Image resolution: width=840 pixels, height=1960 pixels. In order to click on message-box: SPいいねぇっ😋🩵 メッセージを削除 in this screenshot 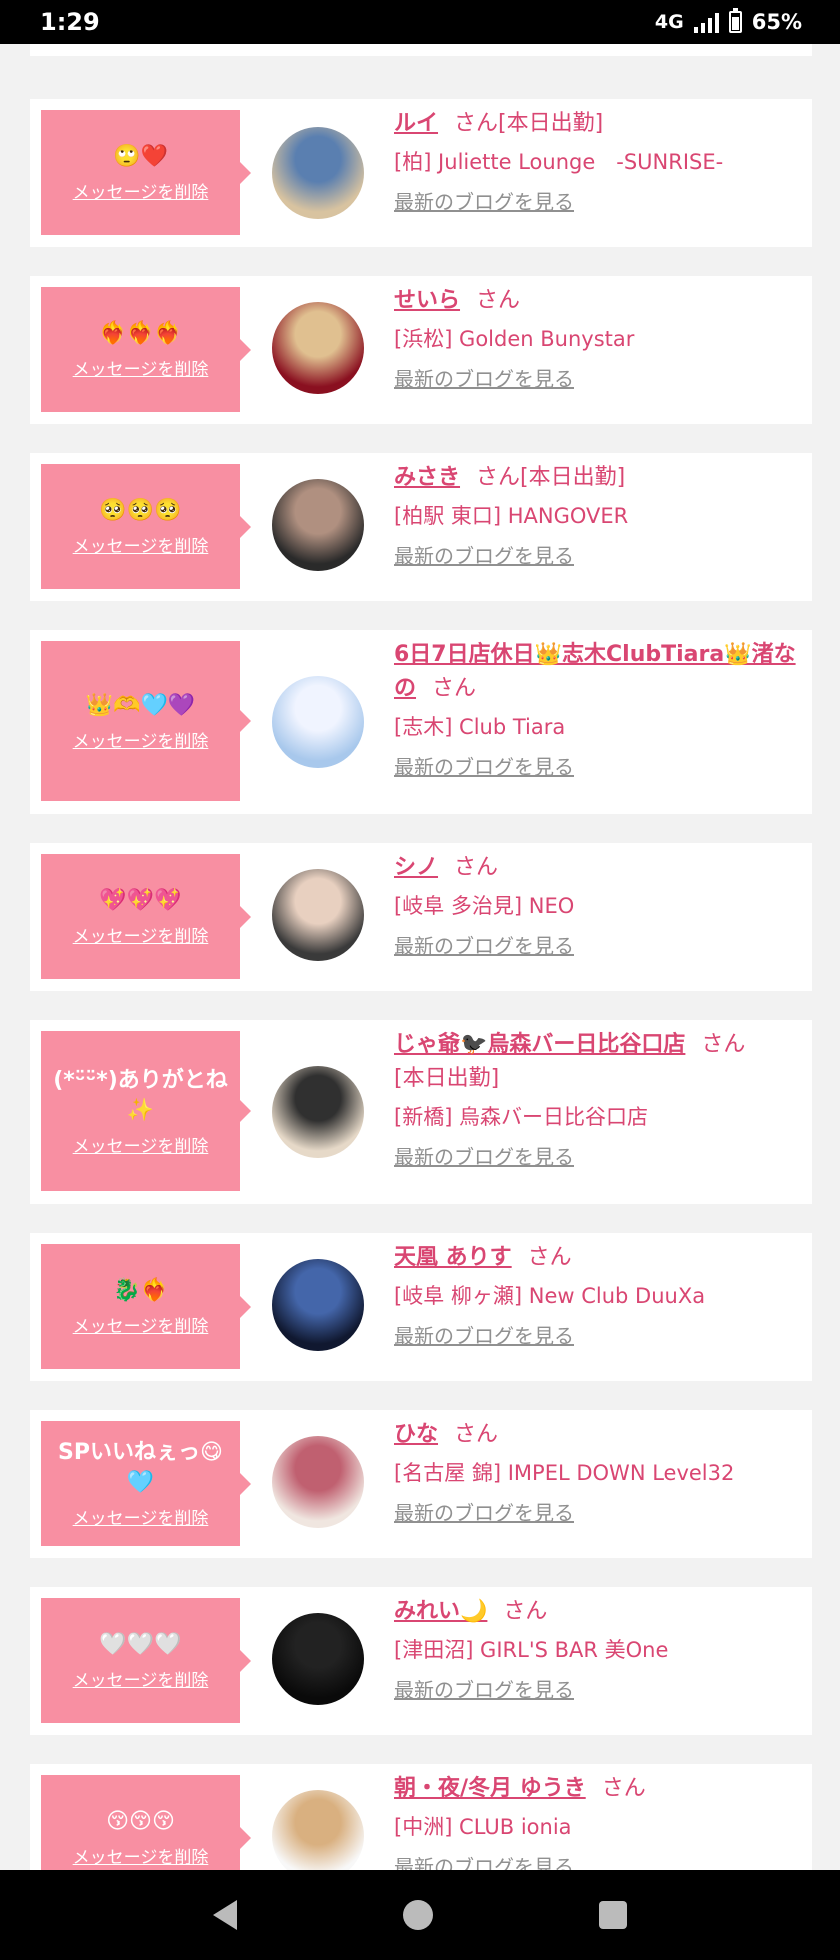, I will do `click(146, 1483)`.